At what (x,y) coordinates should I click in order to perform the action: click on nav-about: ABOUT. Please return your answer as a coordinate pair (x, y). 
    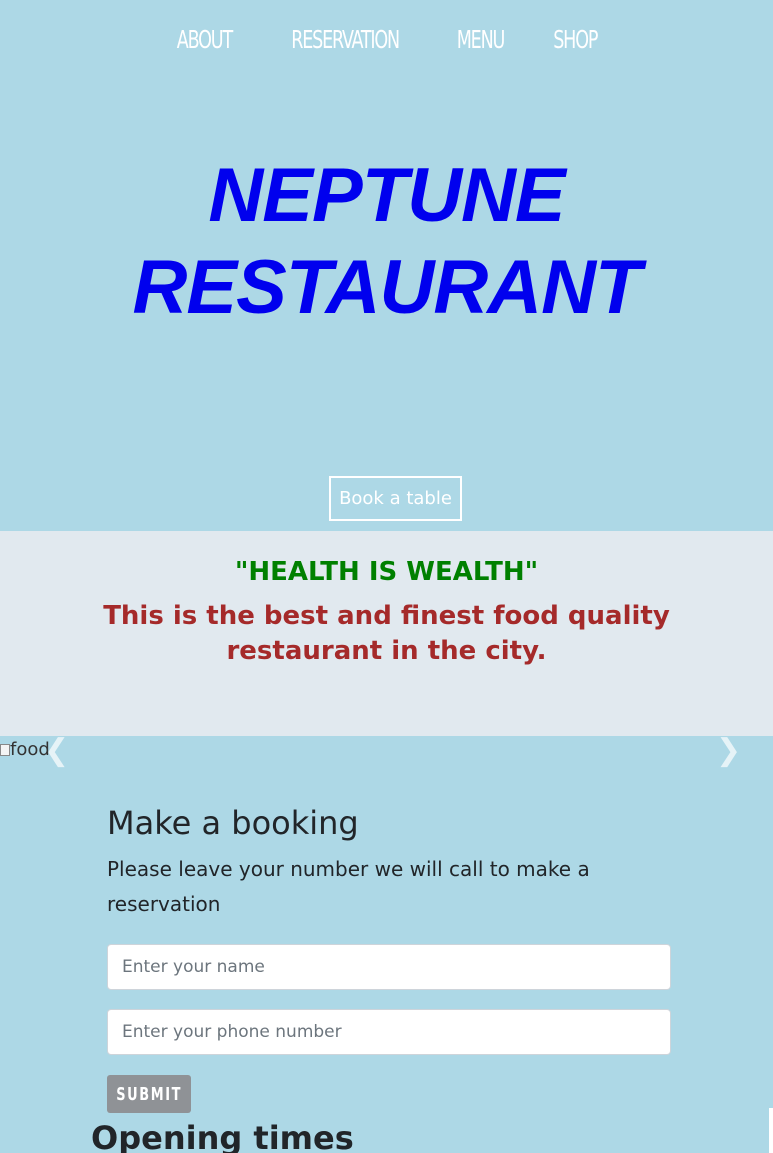
    Looking at the image, I should click on (205, 40).